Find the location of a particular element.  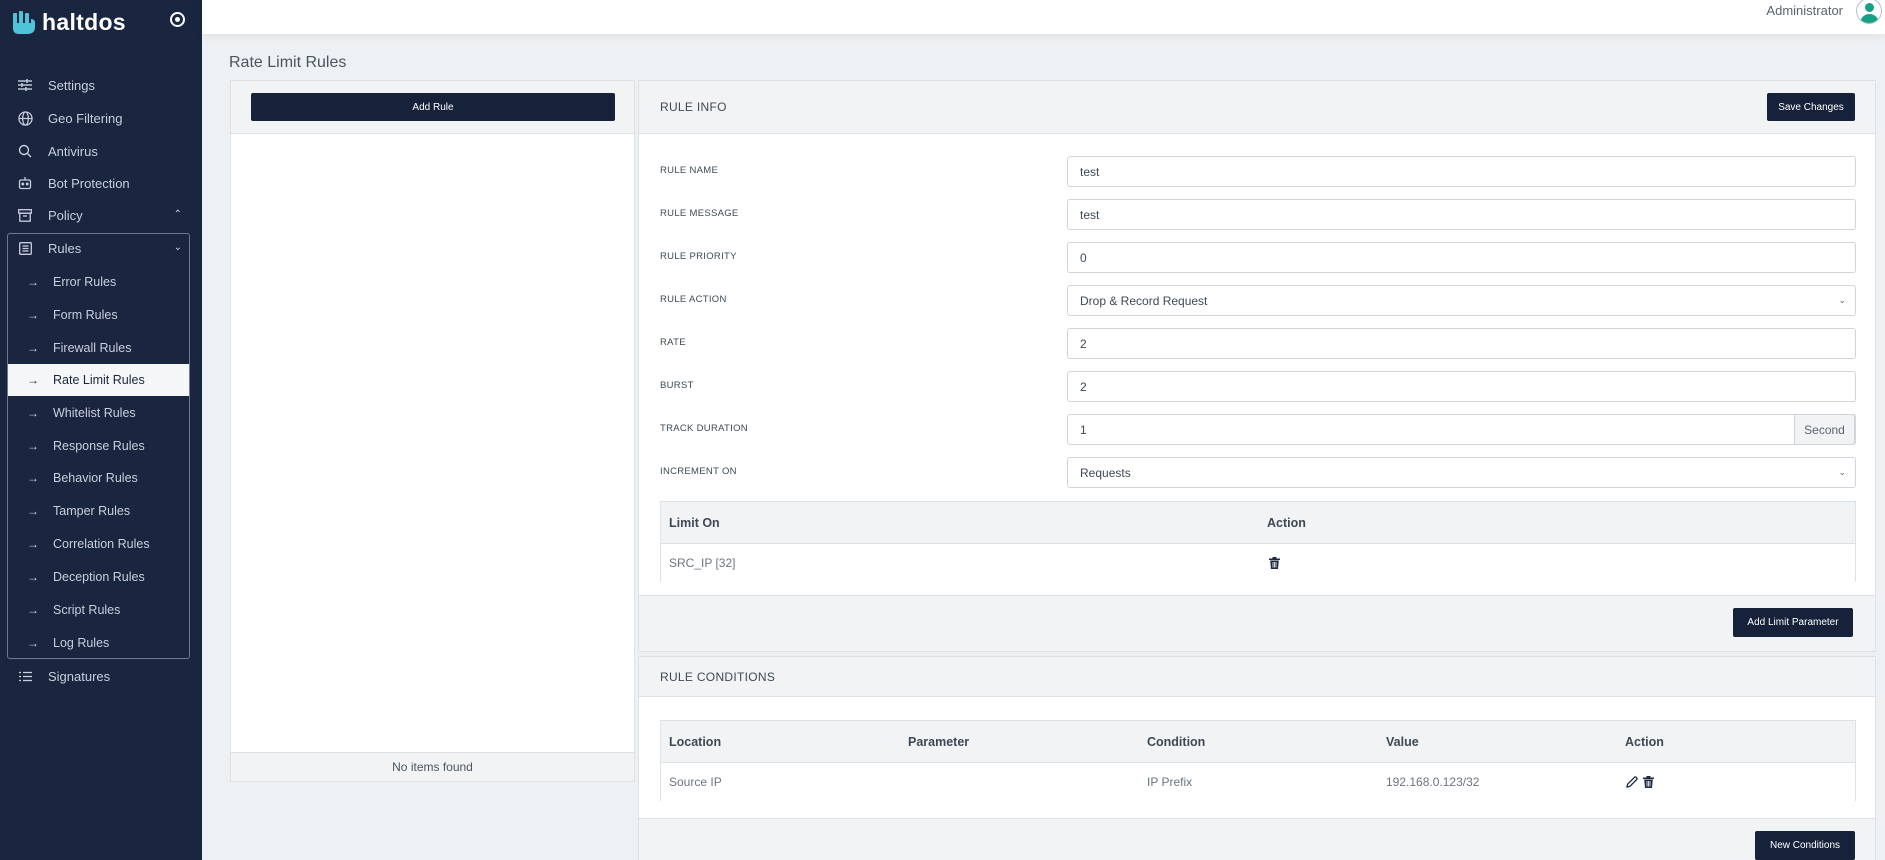

top-bar: Administrator is located at coordinates (1043, 17).